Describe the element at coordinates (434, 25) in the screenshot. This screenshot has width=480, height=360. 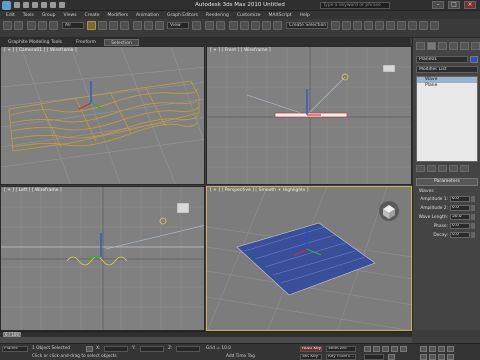
I see `render-production-icon` at that location.